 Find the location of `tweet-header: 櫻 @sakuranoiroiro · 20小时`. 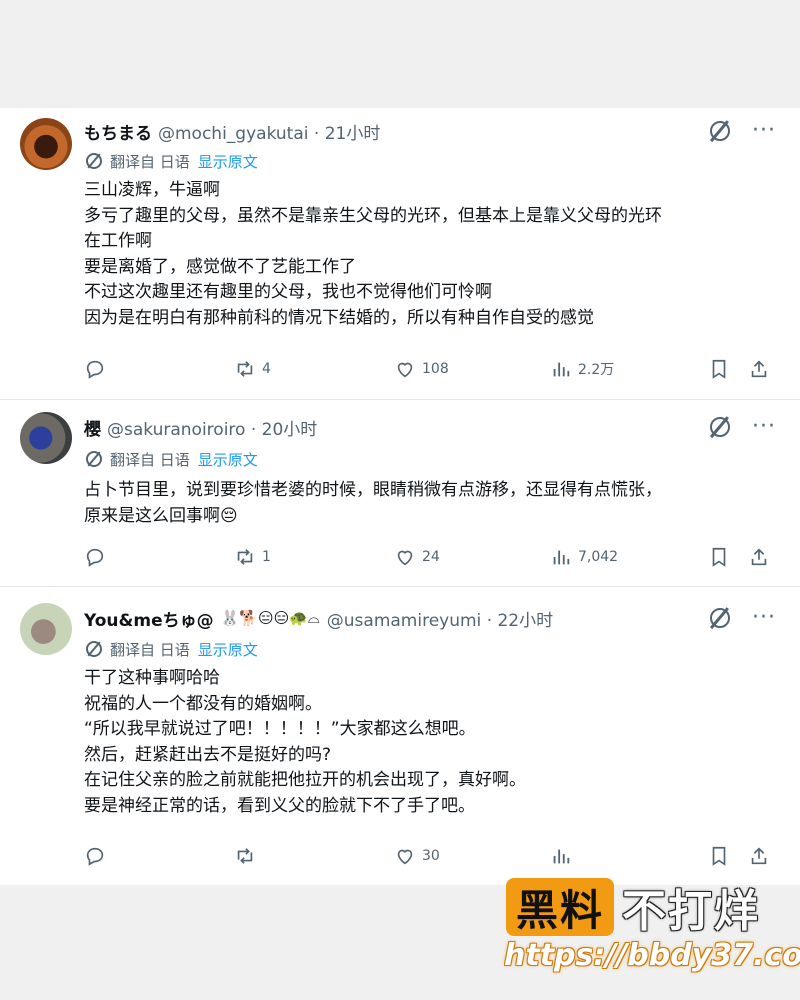

tweet-header: 櫻 @sakuranoiroiro · 20小时 is located at coordinates (200, 427).